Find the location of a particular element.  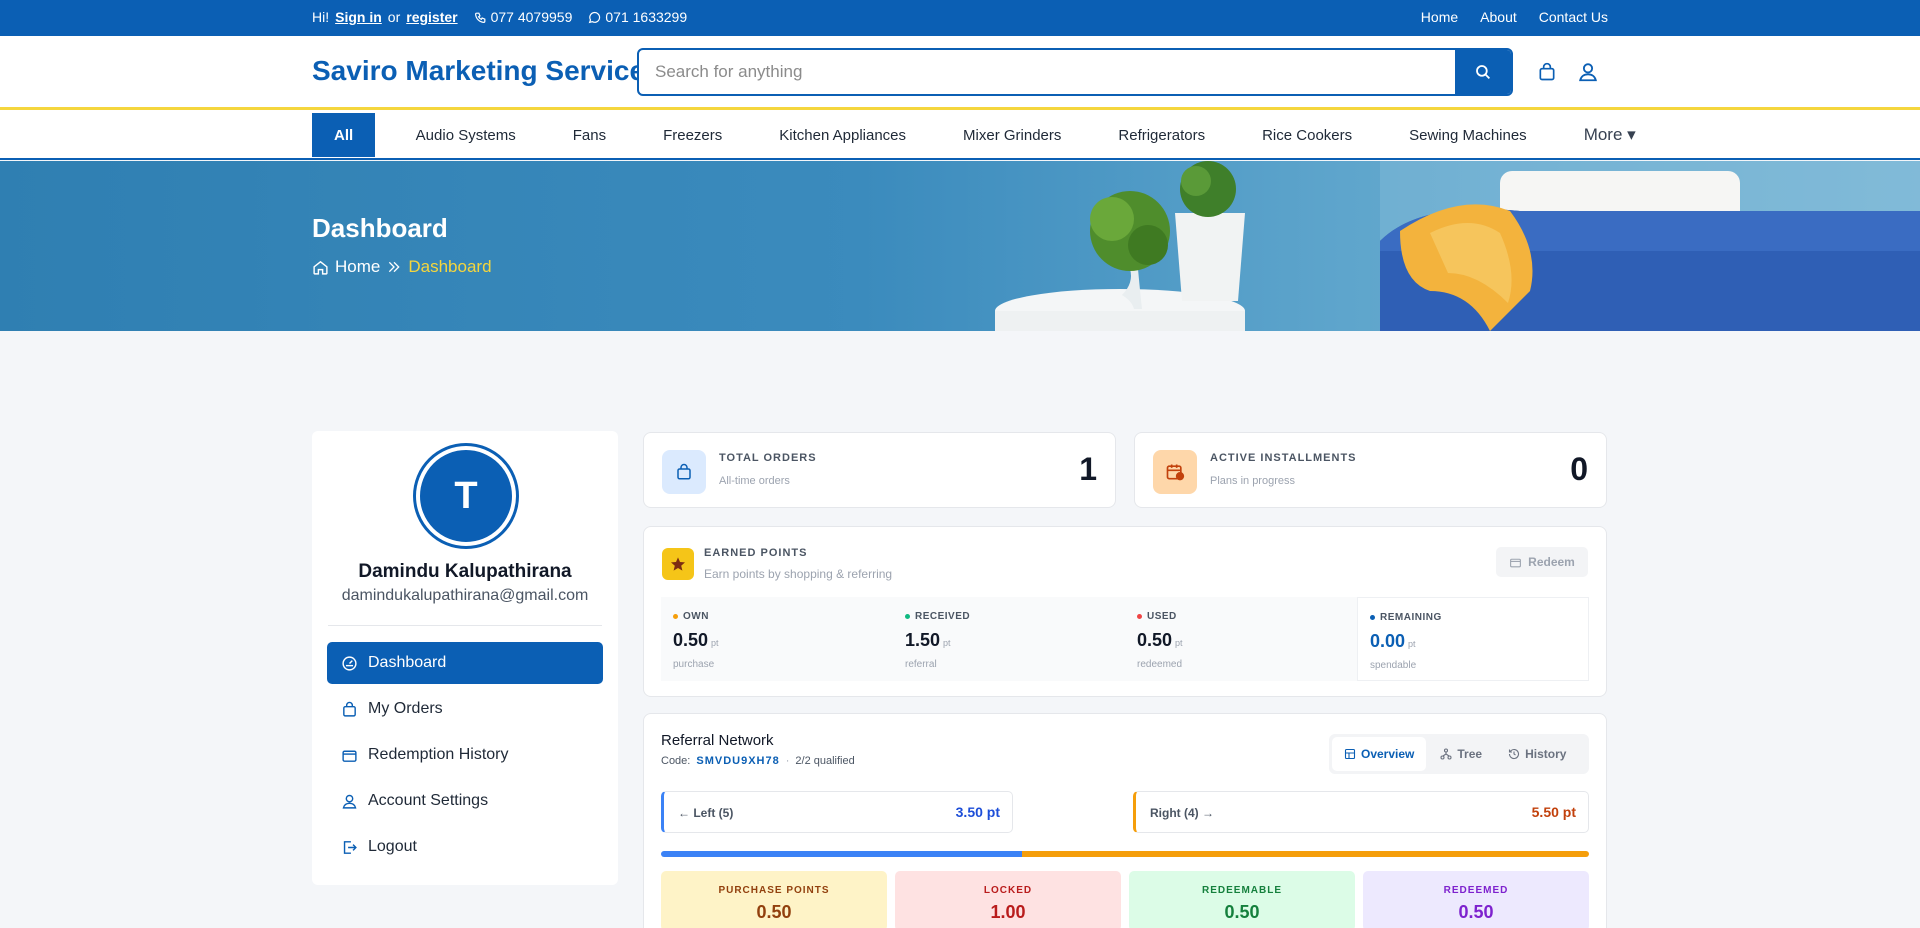

referral-code-row: Code: SMVDU9XH78 · 2/2 qualified is located at coordinates (758, 761).